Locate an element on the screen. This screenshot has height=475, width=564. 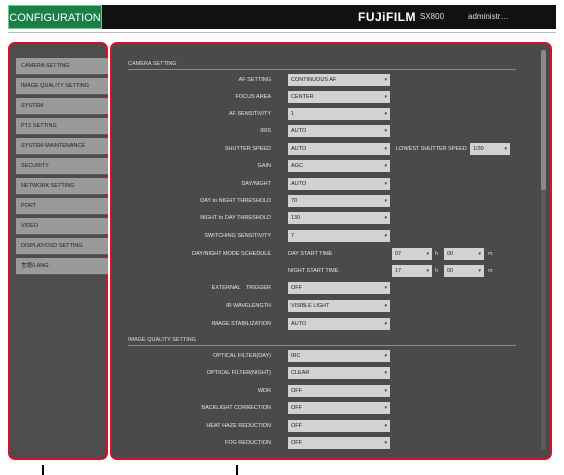
switching-sensitivity-select: 7 ▾ is located at coordinates (339, 236).